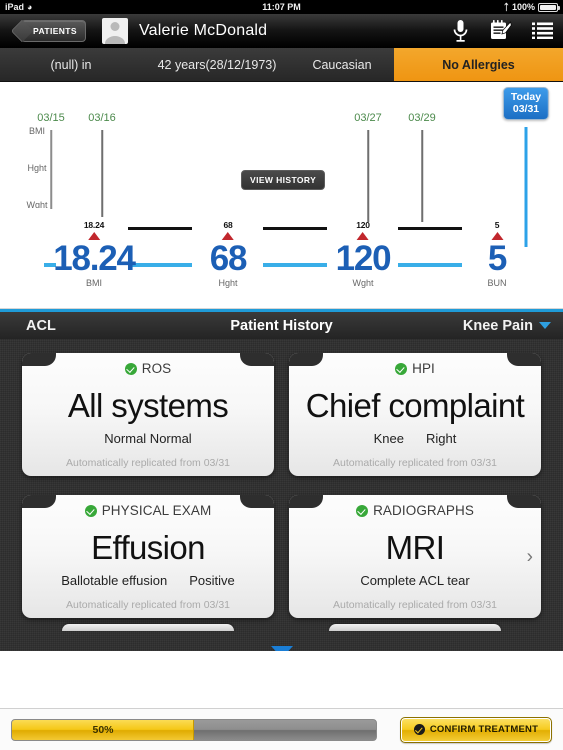 The width and height of the screenshot is (563, 750). I want to click on metric-wght-value: 120, so click(363, 258).